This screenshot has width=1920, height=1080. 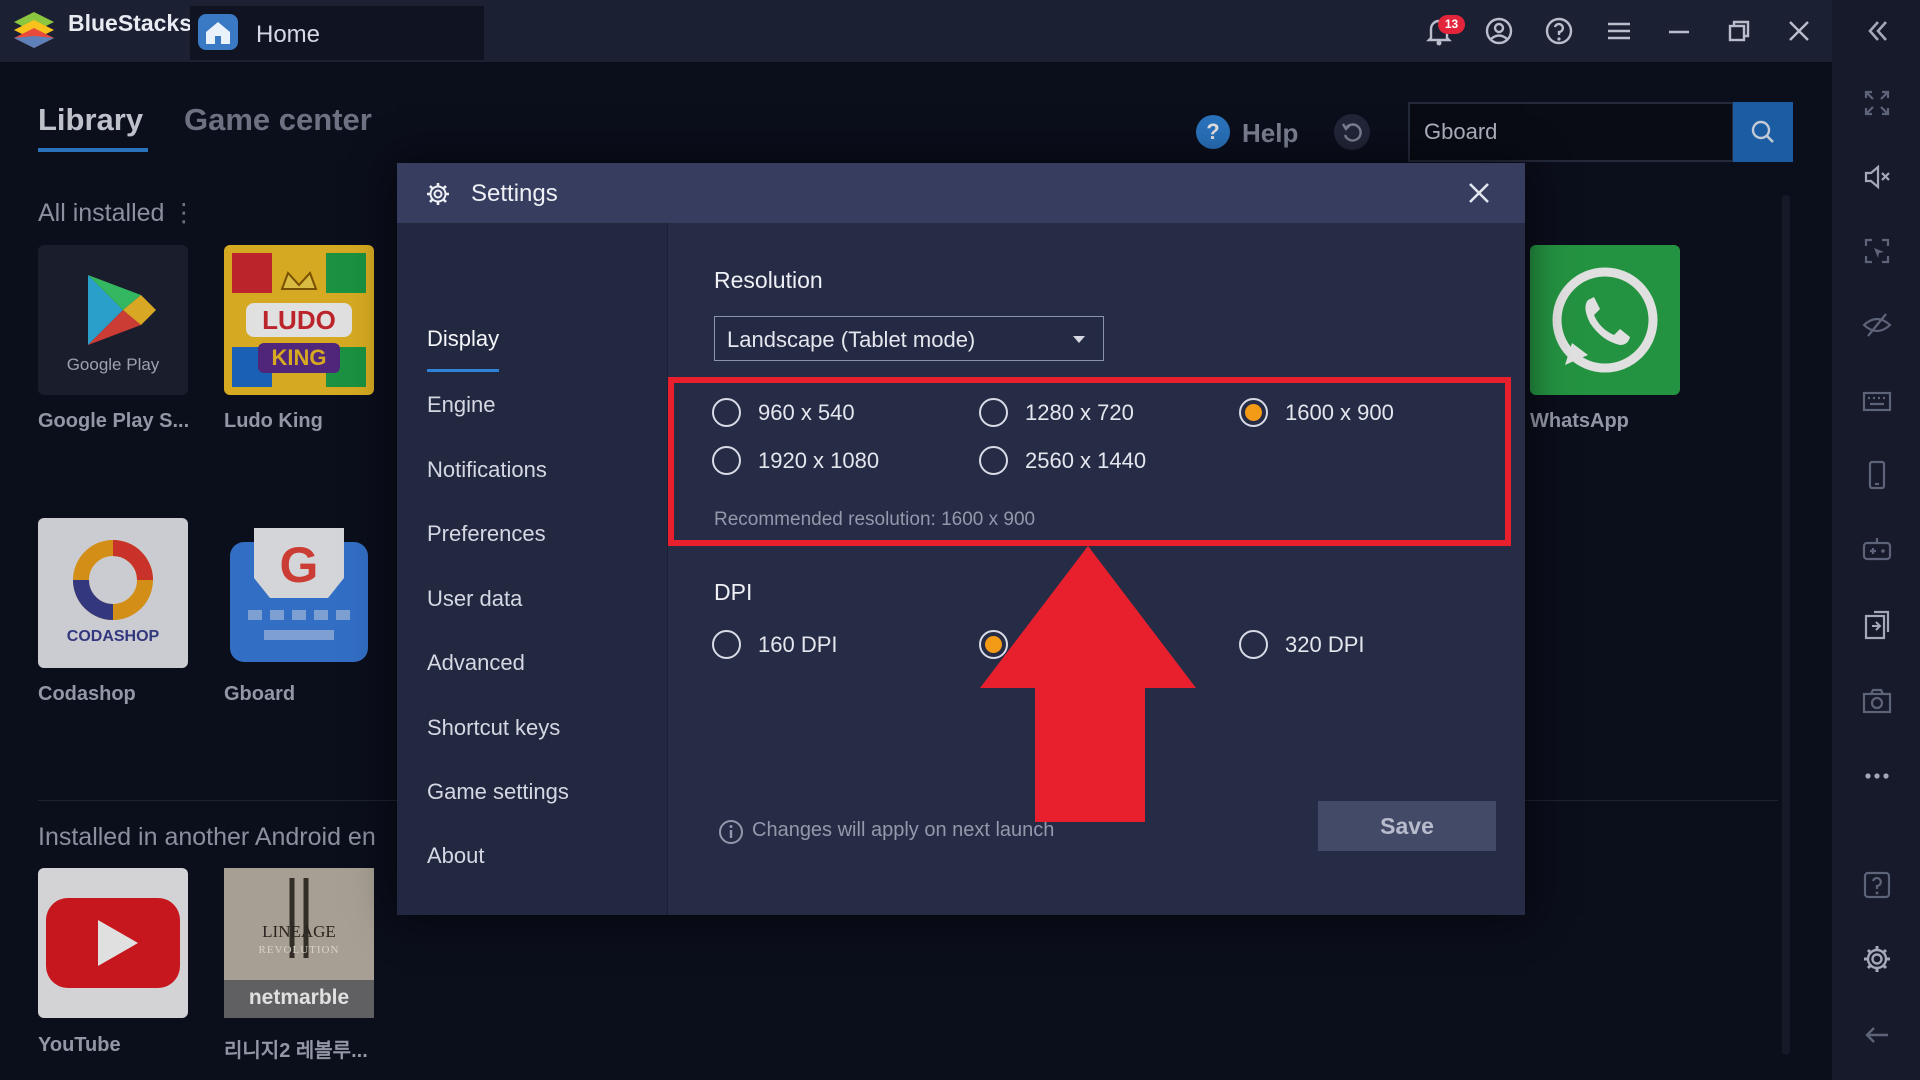 What do you see at coordinates (1877, 475) in the screenshot?
I see `phone-icon` at bounding box center [1877, 475].